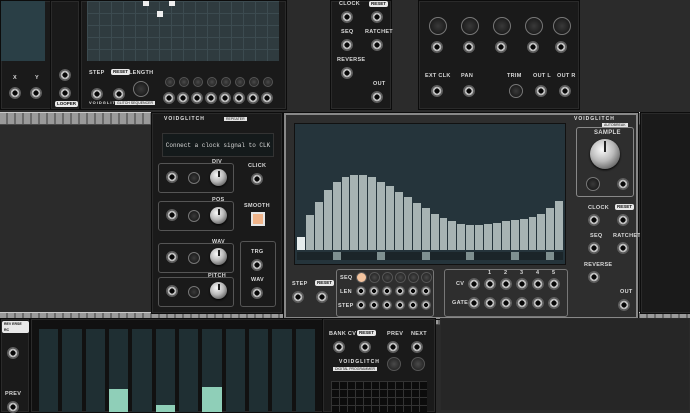 Image resolution: width=690 pixels, height=413 pixels. What do you see at coordinates (257, 265) in the screenshot?
I see `trg-jack` at bounding box center [257, 265].